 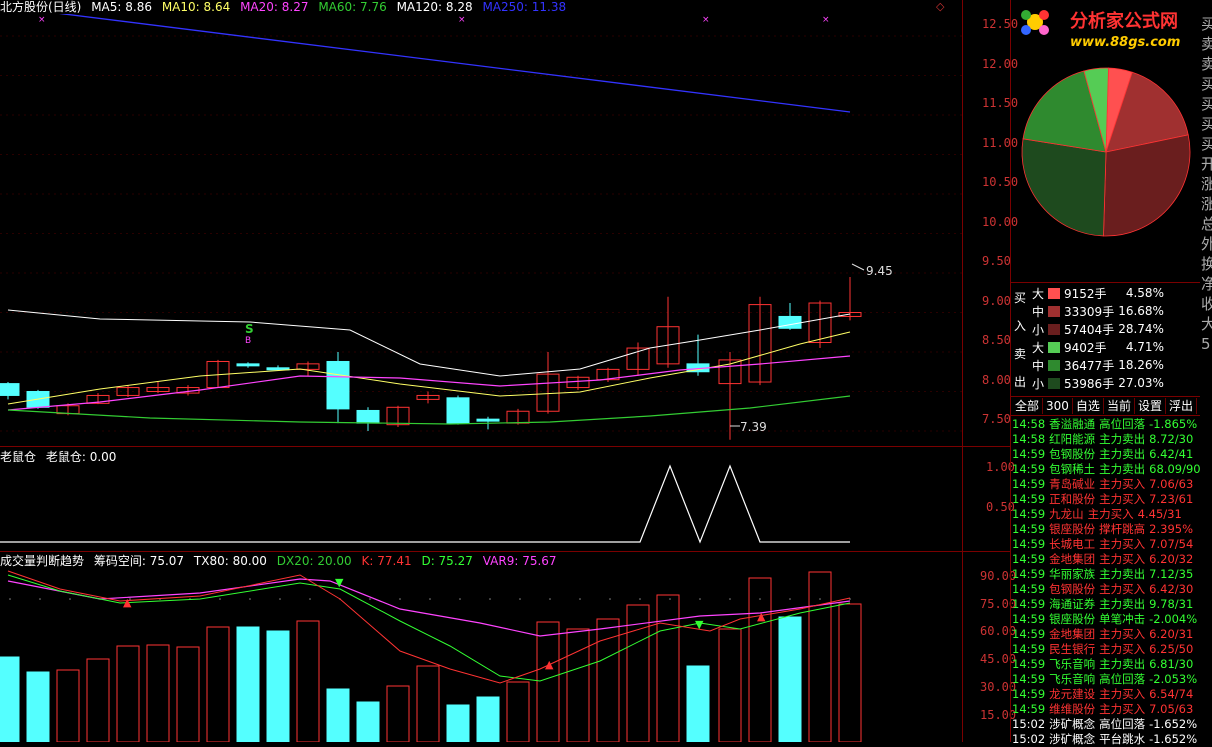 What do you see at coordinates (1106, 589) in the screenshot?
I see `tick-row: 14:59 包钢股份 主力买入 6.42/30` at bounding box center [1106, 589].